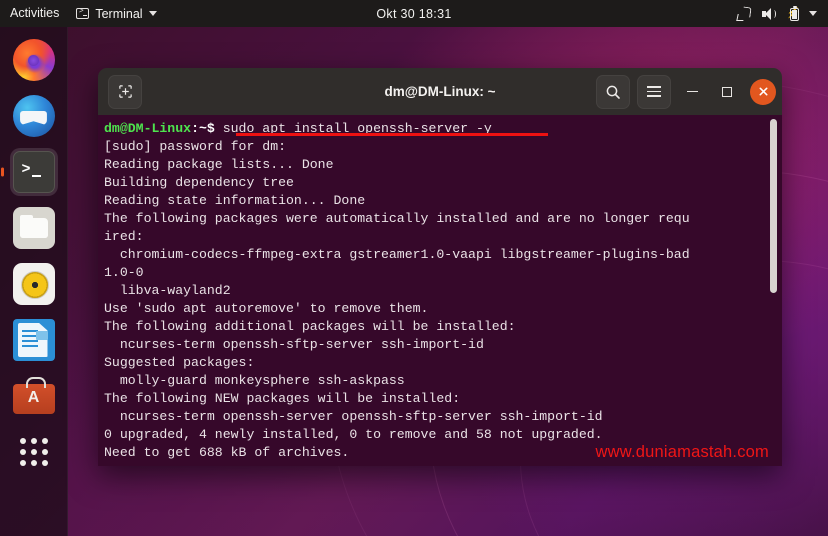 This screenshot has height=536, width=828. What do you see at coordinates (199, 182) in the screenshot?
I see `terminal-output-line: Building dependency tree` at bounding box center [199, 182].